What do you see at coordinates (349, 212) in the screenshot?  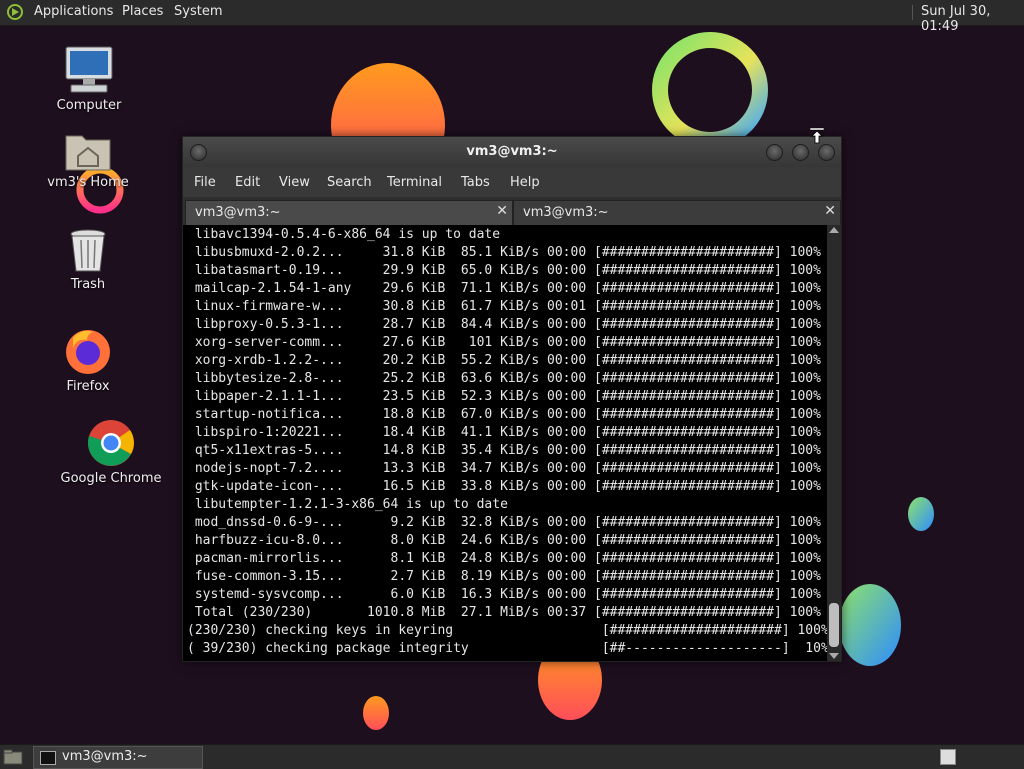 I see `tab-1: vm3@vm3:~ ✕` at bounding box center [349, 212].